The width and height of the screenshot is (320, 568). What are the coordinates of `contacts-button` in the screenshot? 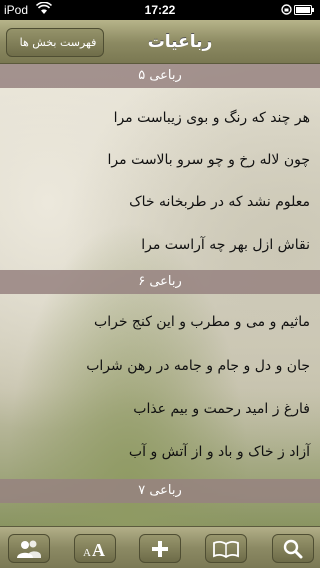 It's located at (29, 548).